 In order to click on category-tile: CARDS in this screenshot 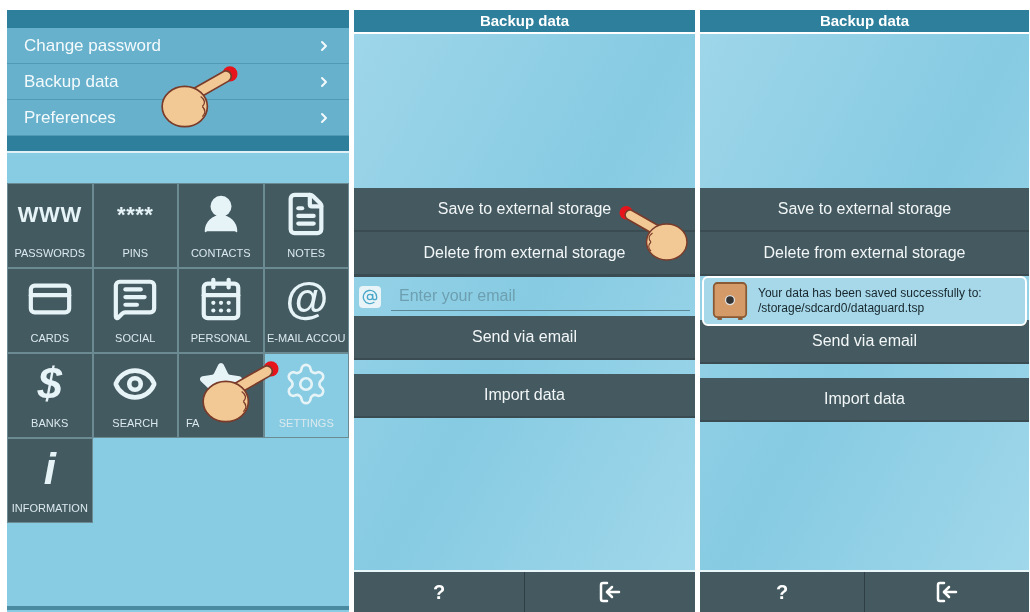, I will do `click(50, 310)`.